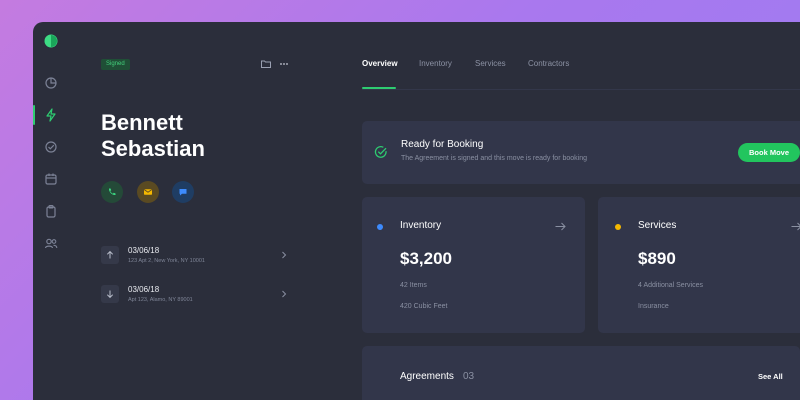  I want to click on more-icon, so click(284, 64).